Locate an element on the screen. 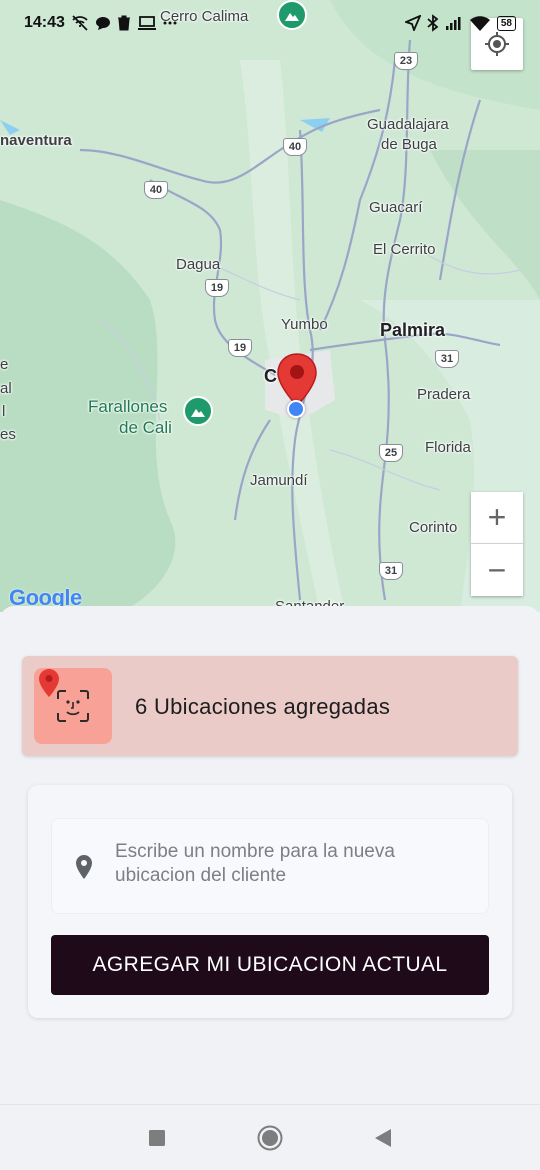  status-system-icons: 58 is located at coordinates (460, 23).